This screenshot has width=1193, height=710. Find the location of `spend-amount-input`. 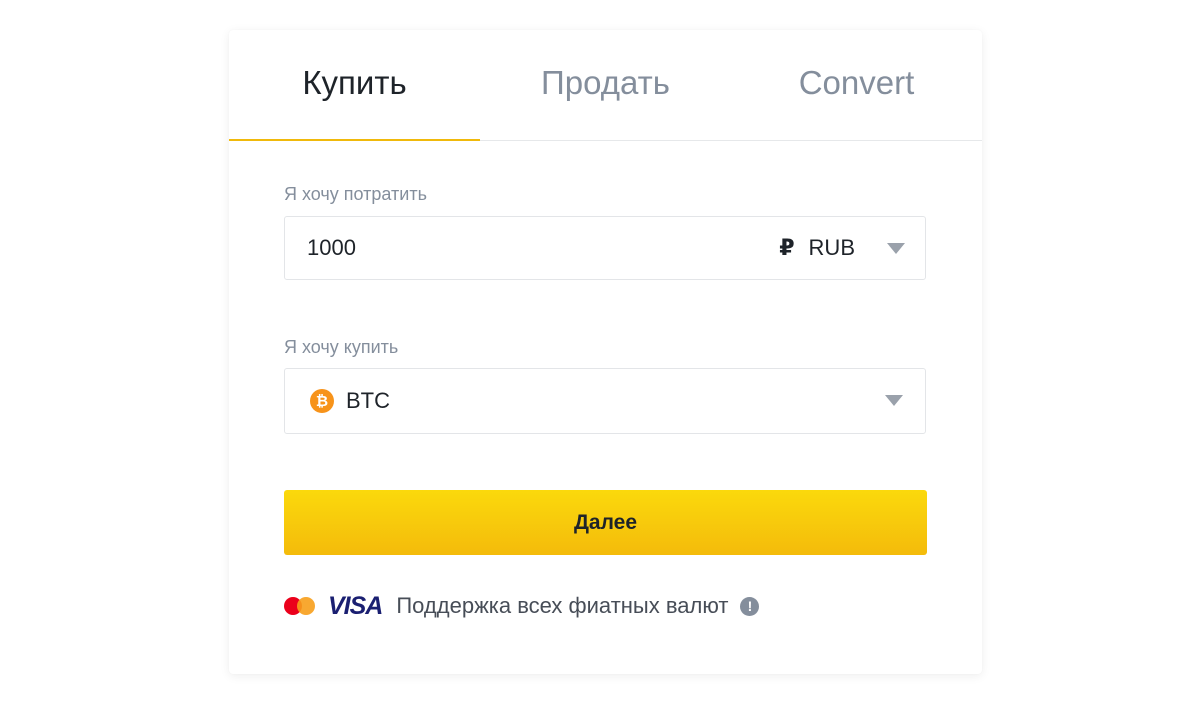

spend-amount-input is located at coordinates (517, 248).